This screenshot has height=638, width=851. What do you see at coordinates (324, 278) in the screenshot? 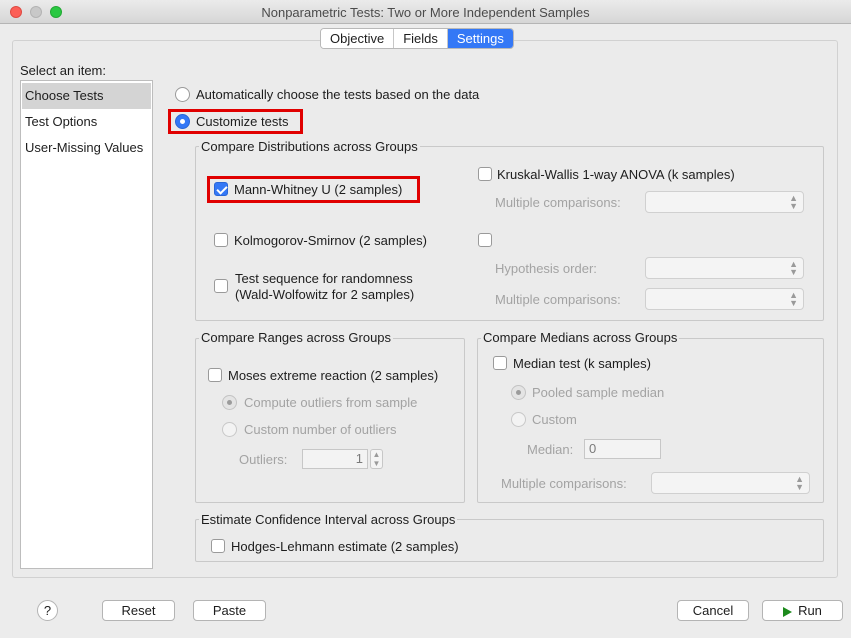
I see `randomness-label-1: Test sequence for randomness` at bounding box center [324, 278].